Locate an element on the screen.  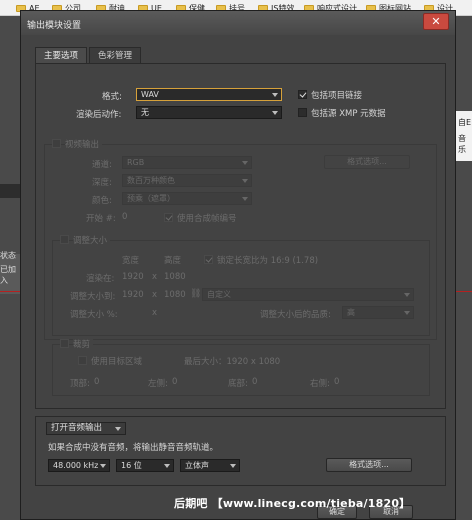
crop-top-value: 0 is located at coordinates (96, 382).